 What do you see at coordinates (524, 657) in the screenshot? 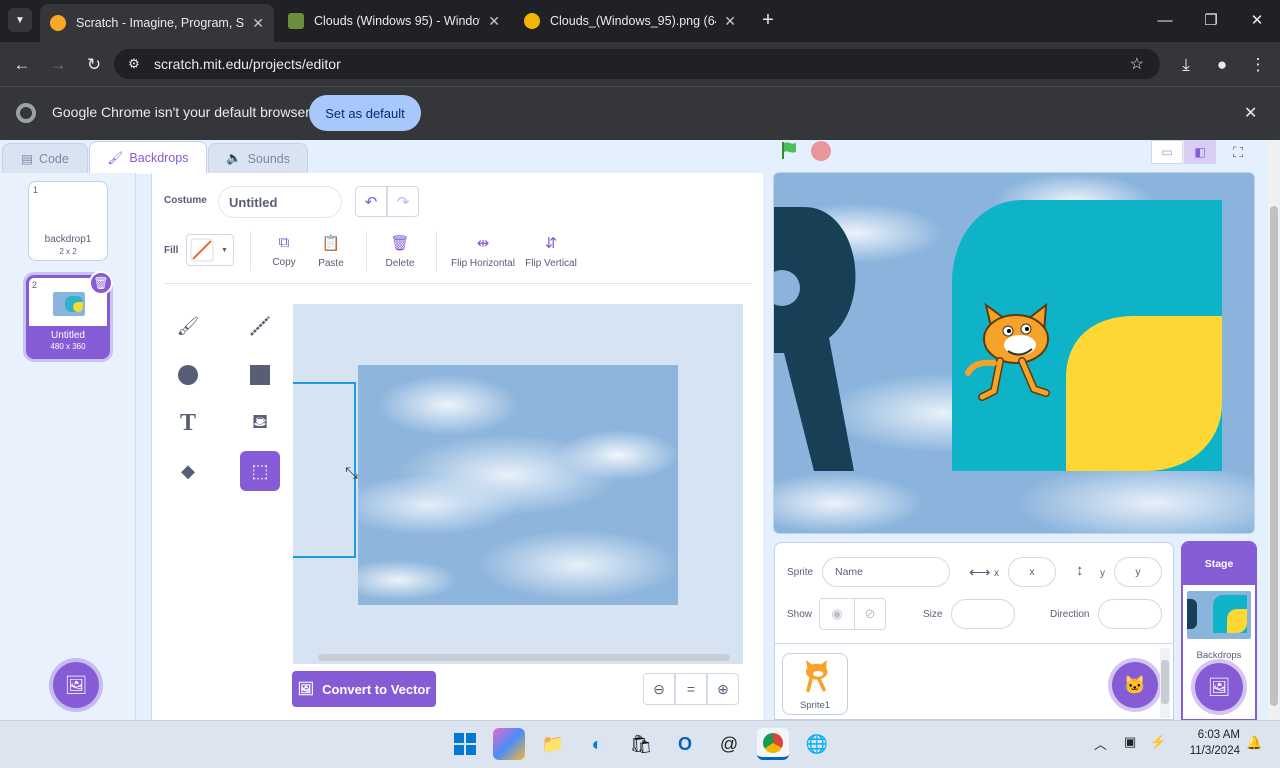
I see `canvas-horizontal-scrollbar` at bounding box center [524, 657].